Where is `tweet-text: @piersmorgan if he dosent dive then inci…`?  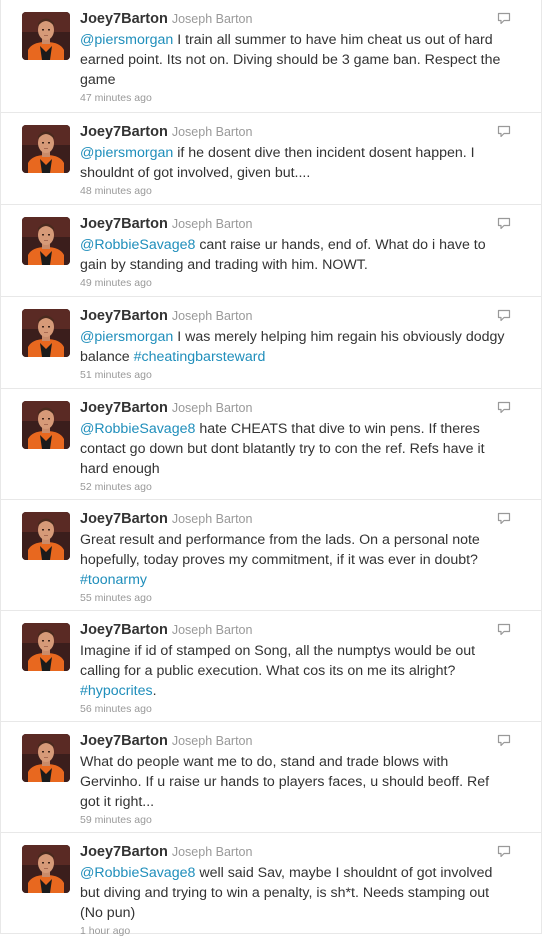
tweet-text: @piersmorgan if he dosent dive then inci… is located at coordinates (295, 163).